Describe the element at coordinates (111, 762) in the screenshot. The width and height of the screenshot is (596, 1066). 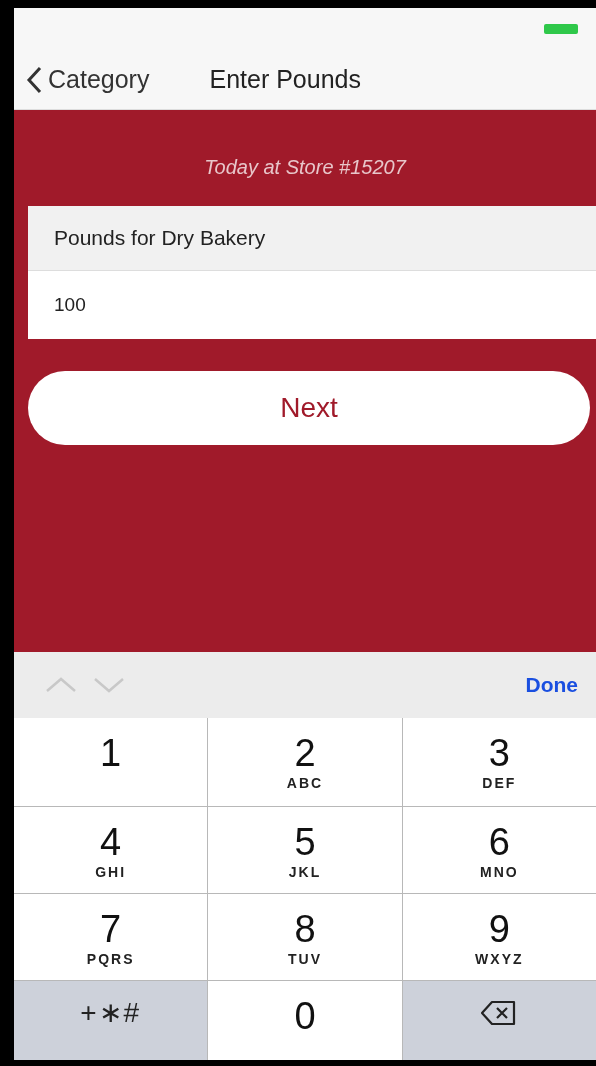
I see `digit-key: 1` at that location.